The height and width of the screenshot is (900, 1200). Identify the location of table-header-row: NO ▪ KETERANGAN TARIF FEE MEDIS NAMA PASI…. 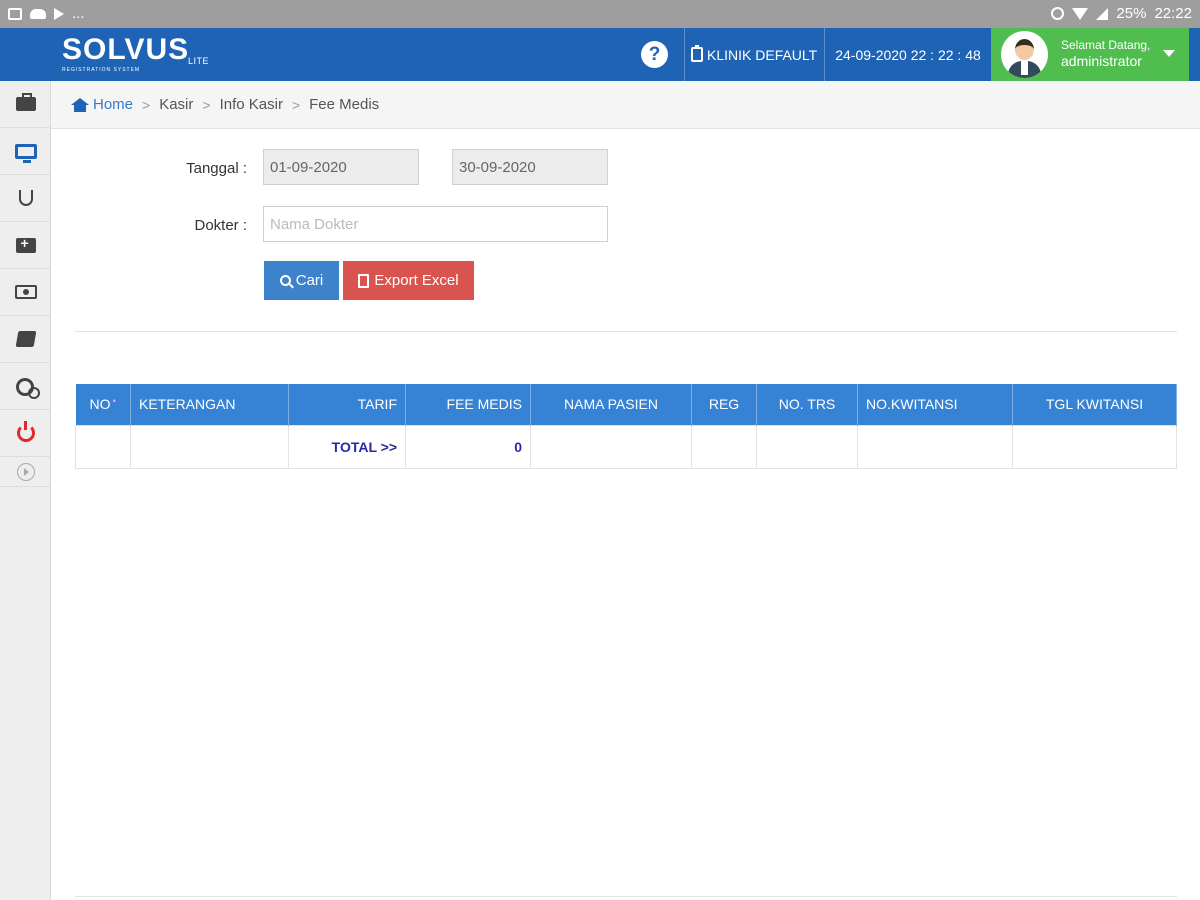
(626, 404).